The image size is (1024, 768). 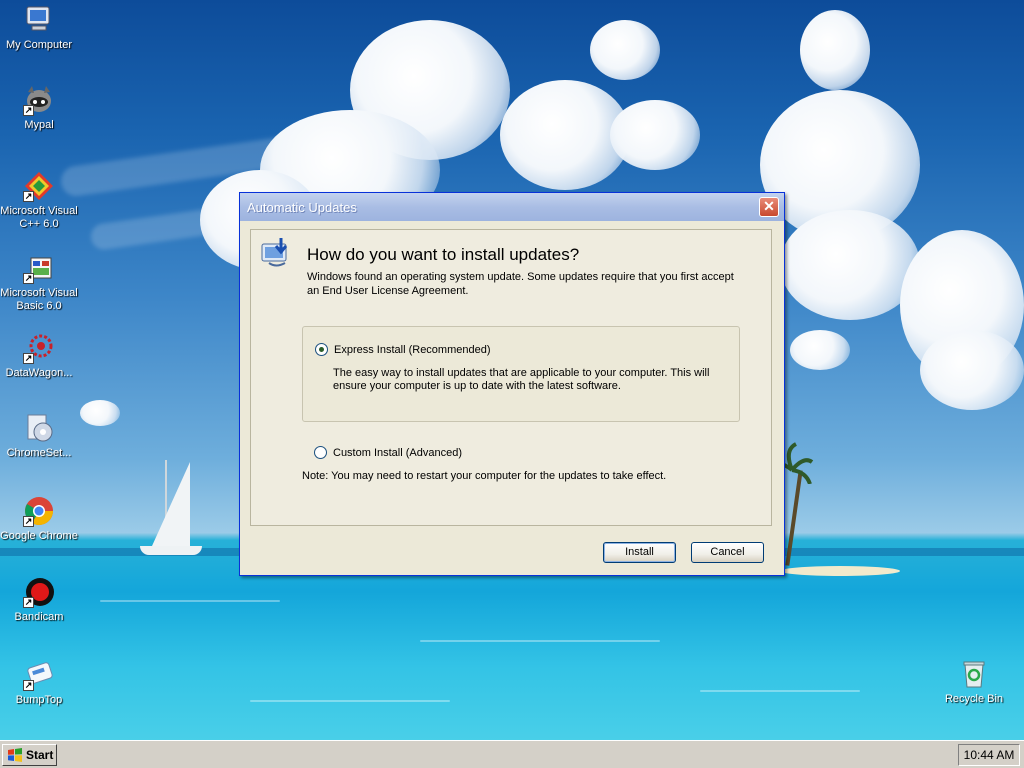 I want to click on desktop-icon-label: Google Chrome, so click(x=39, y=536).